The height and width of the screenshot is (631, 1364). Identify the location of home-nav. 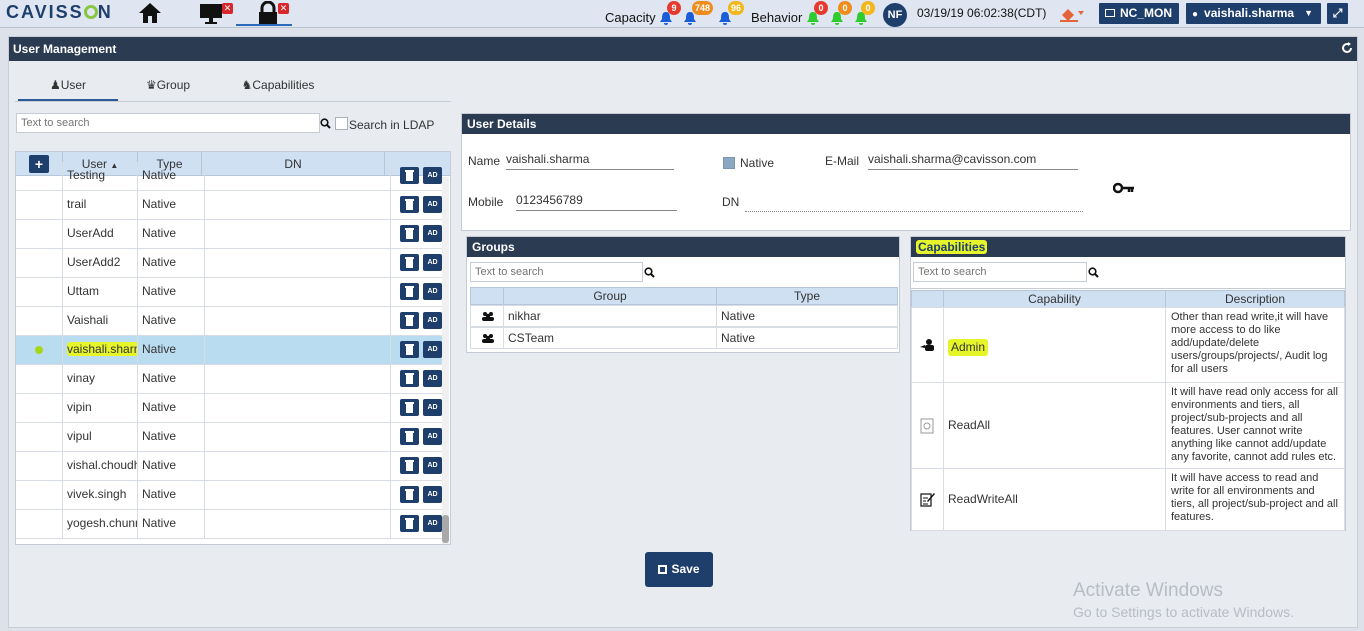
(150, 13).